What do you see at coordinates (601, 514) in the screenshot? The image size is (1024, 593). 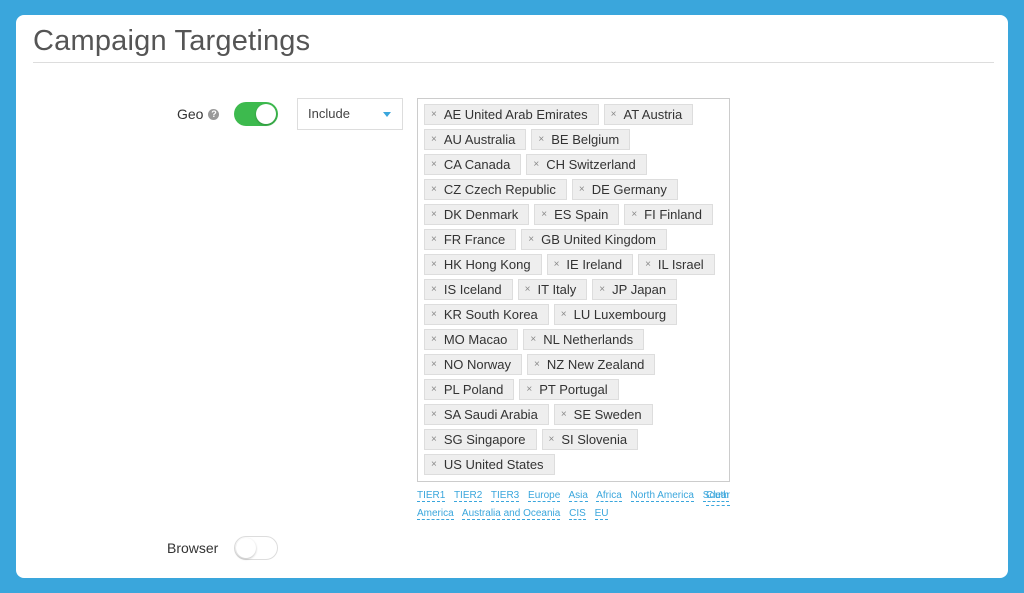 I see `preset-link: EU` at bounding box center [601, 514].